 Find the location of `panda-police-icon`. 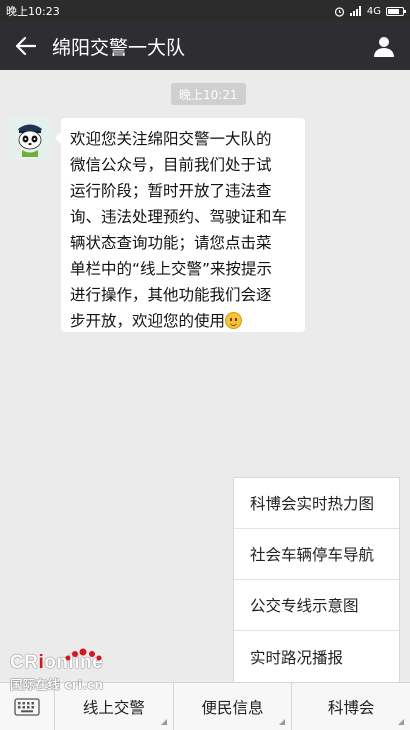

panda-police-icon is located at coordinates (30, 138).